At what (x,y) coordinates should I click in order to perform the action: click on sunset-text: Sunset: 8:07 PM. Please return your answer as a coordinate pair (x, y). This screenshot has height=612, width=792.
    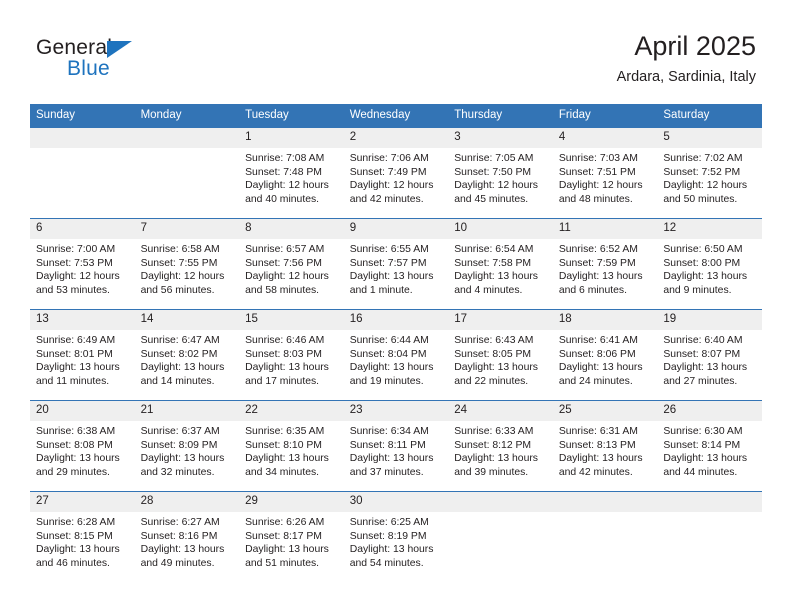
    Looking at the image, I should click on (702, 354).